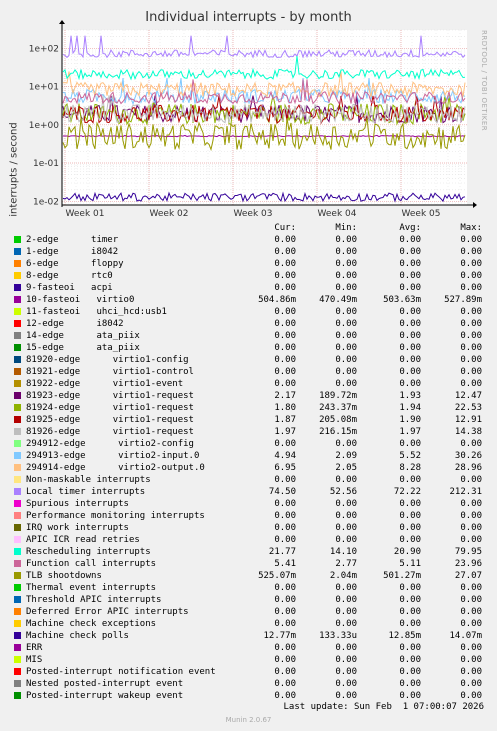  Describe the element at coordinates (248, 288) in the screenshot. I see `legend-row: 9-fasteoi acpi 0.00 0.00 0.00 0.00` at that location.